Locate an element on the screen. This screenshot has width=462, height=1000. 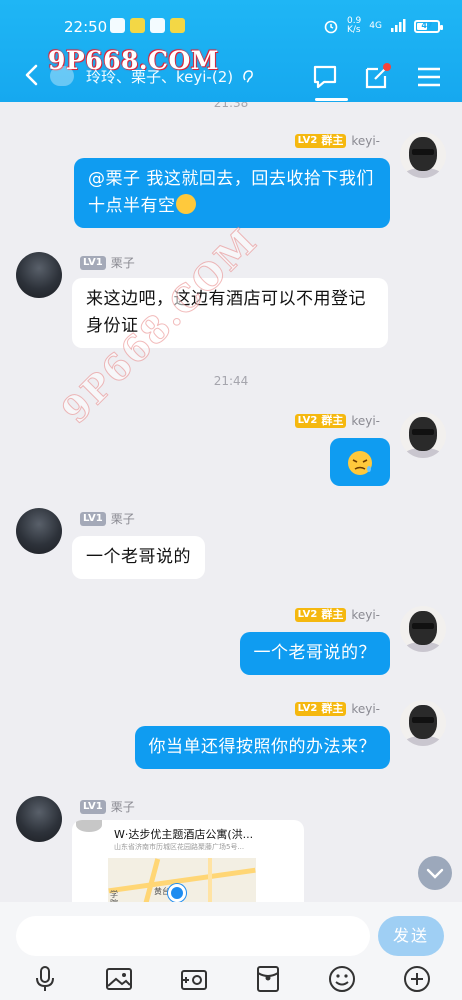
link-app-icon is located at coordinates (157, 25).